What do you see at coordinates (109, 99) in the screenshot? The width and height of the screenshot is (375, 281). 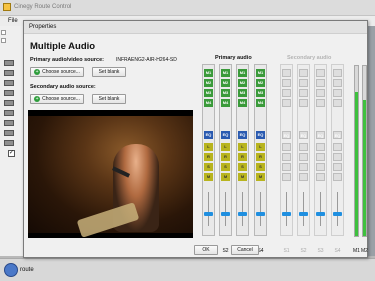 I see `set-blank-secondary-button: Set blank` at bounding box center [109, 99].